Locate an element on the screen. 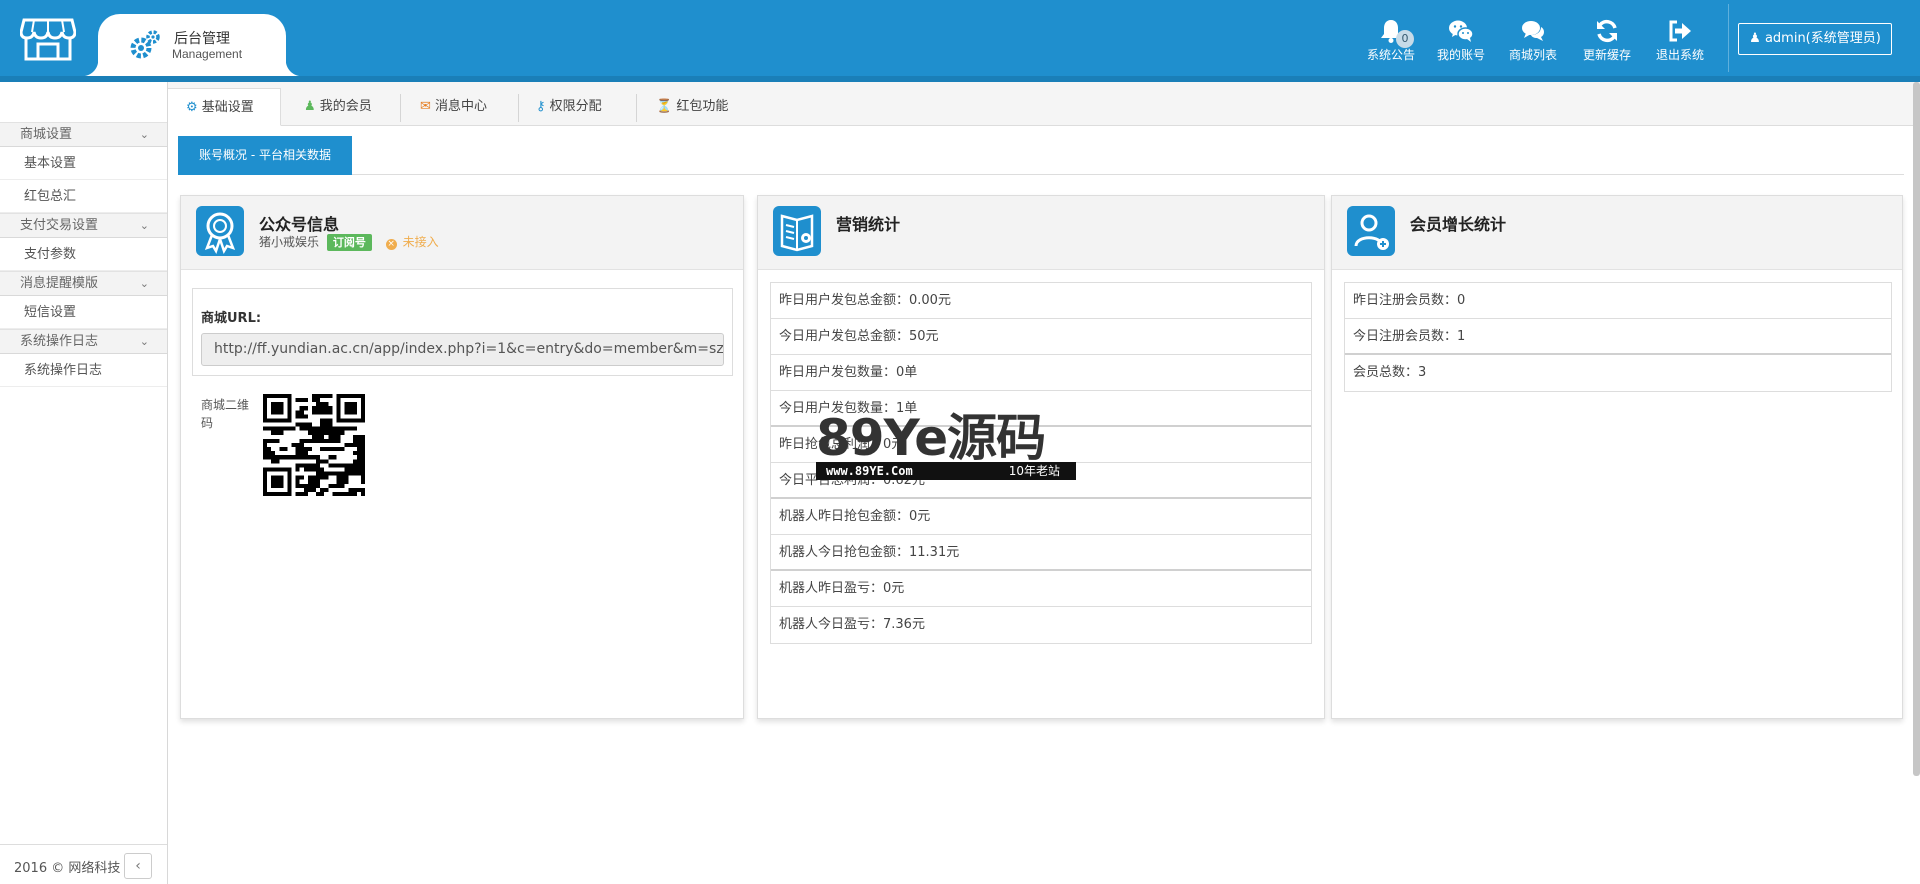 The height and width of the screenshot is (884, 1920). sidebar-item-redpacket-summary: 红包总汇 is located at coordinates (83, 196).